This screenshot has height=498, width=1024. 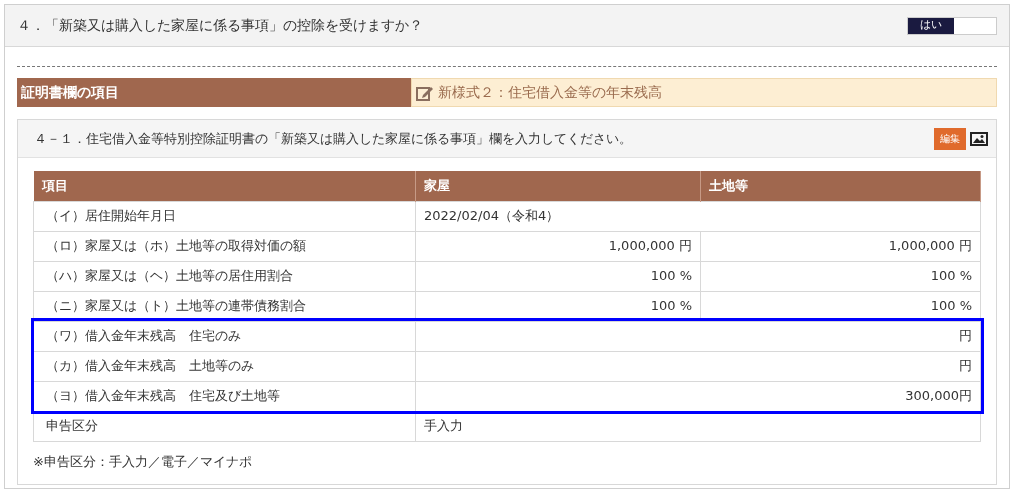 I want to click on edit-icon, so click(x=425, y=92).